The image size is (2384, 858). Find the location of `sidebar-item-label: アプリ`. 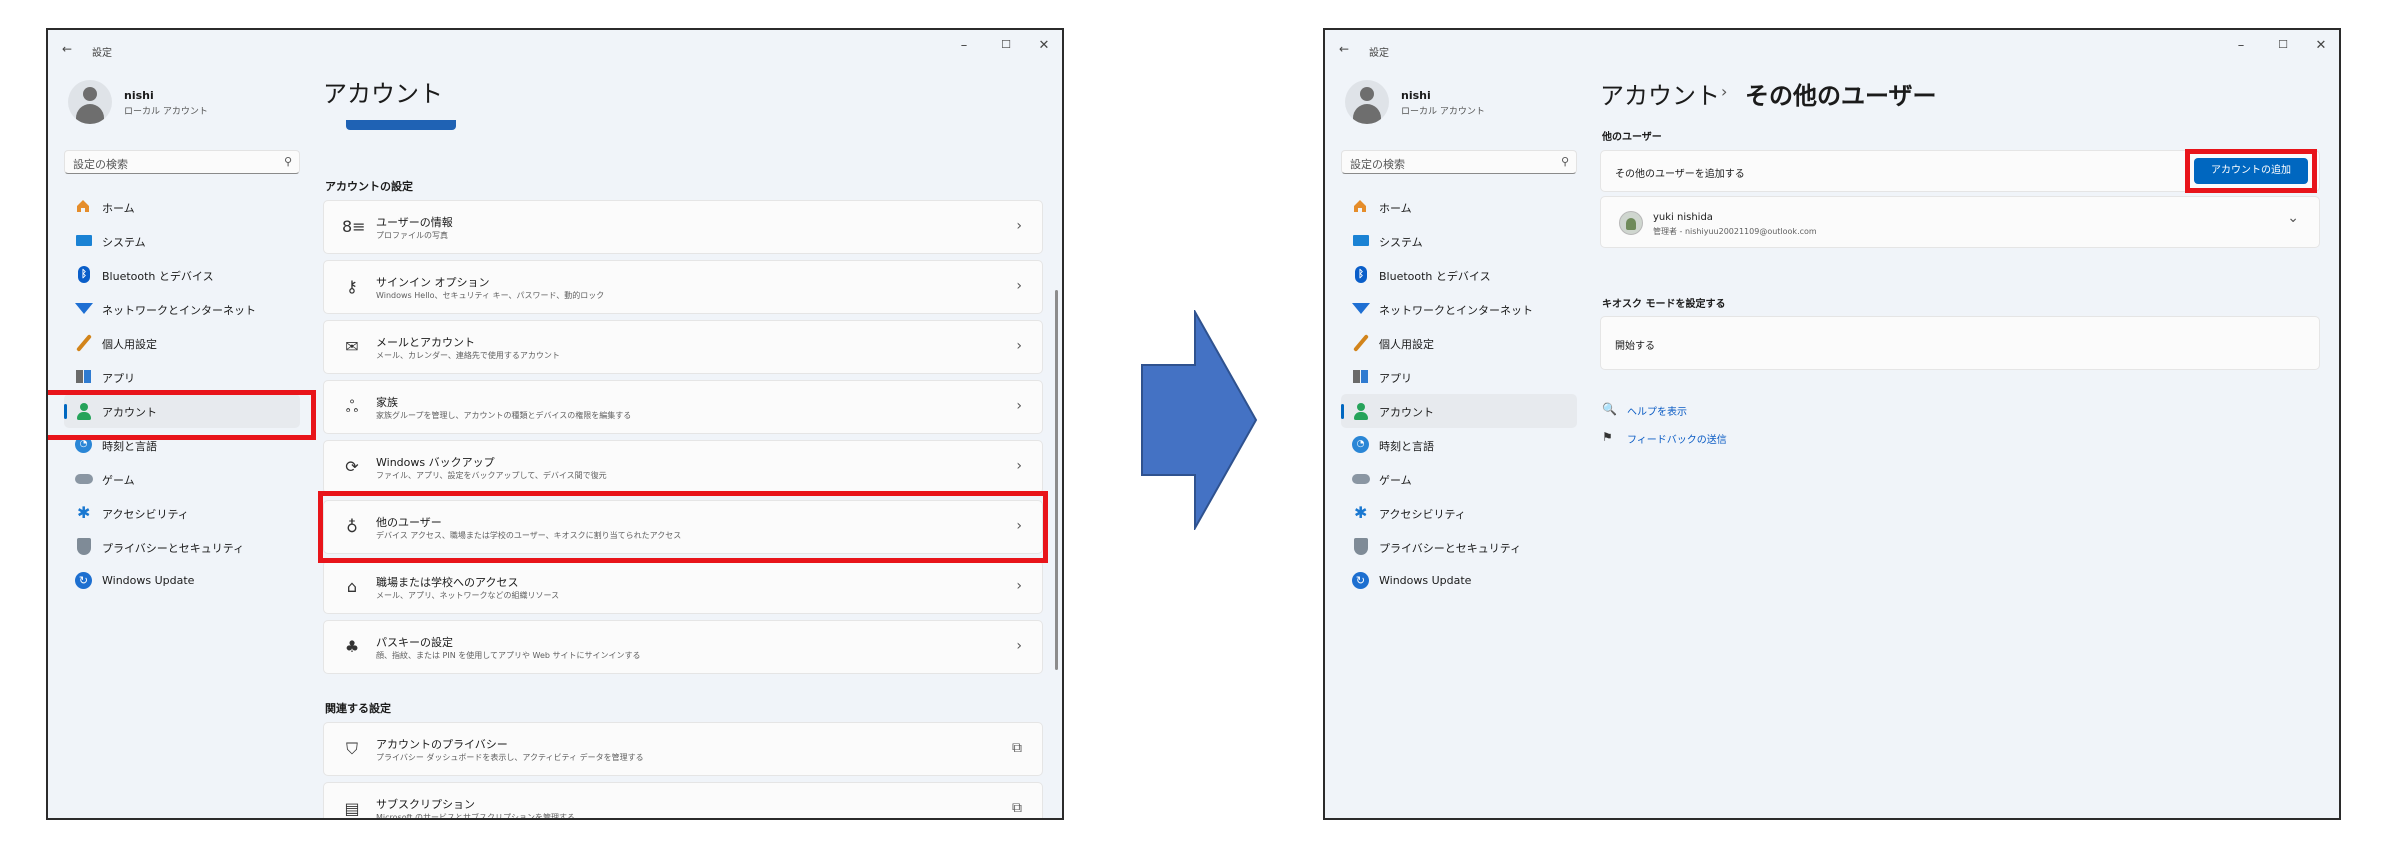

sidebar-item-label: アプリ is located at coordinates (118, 378).